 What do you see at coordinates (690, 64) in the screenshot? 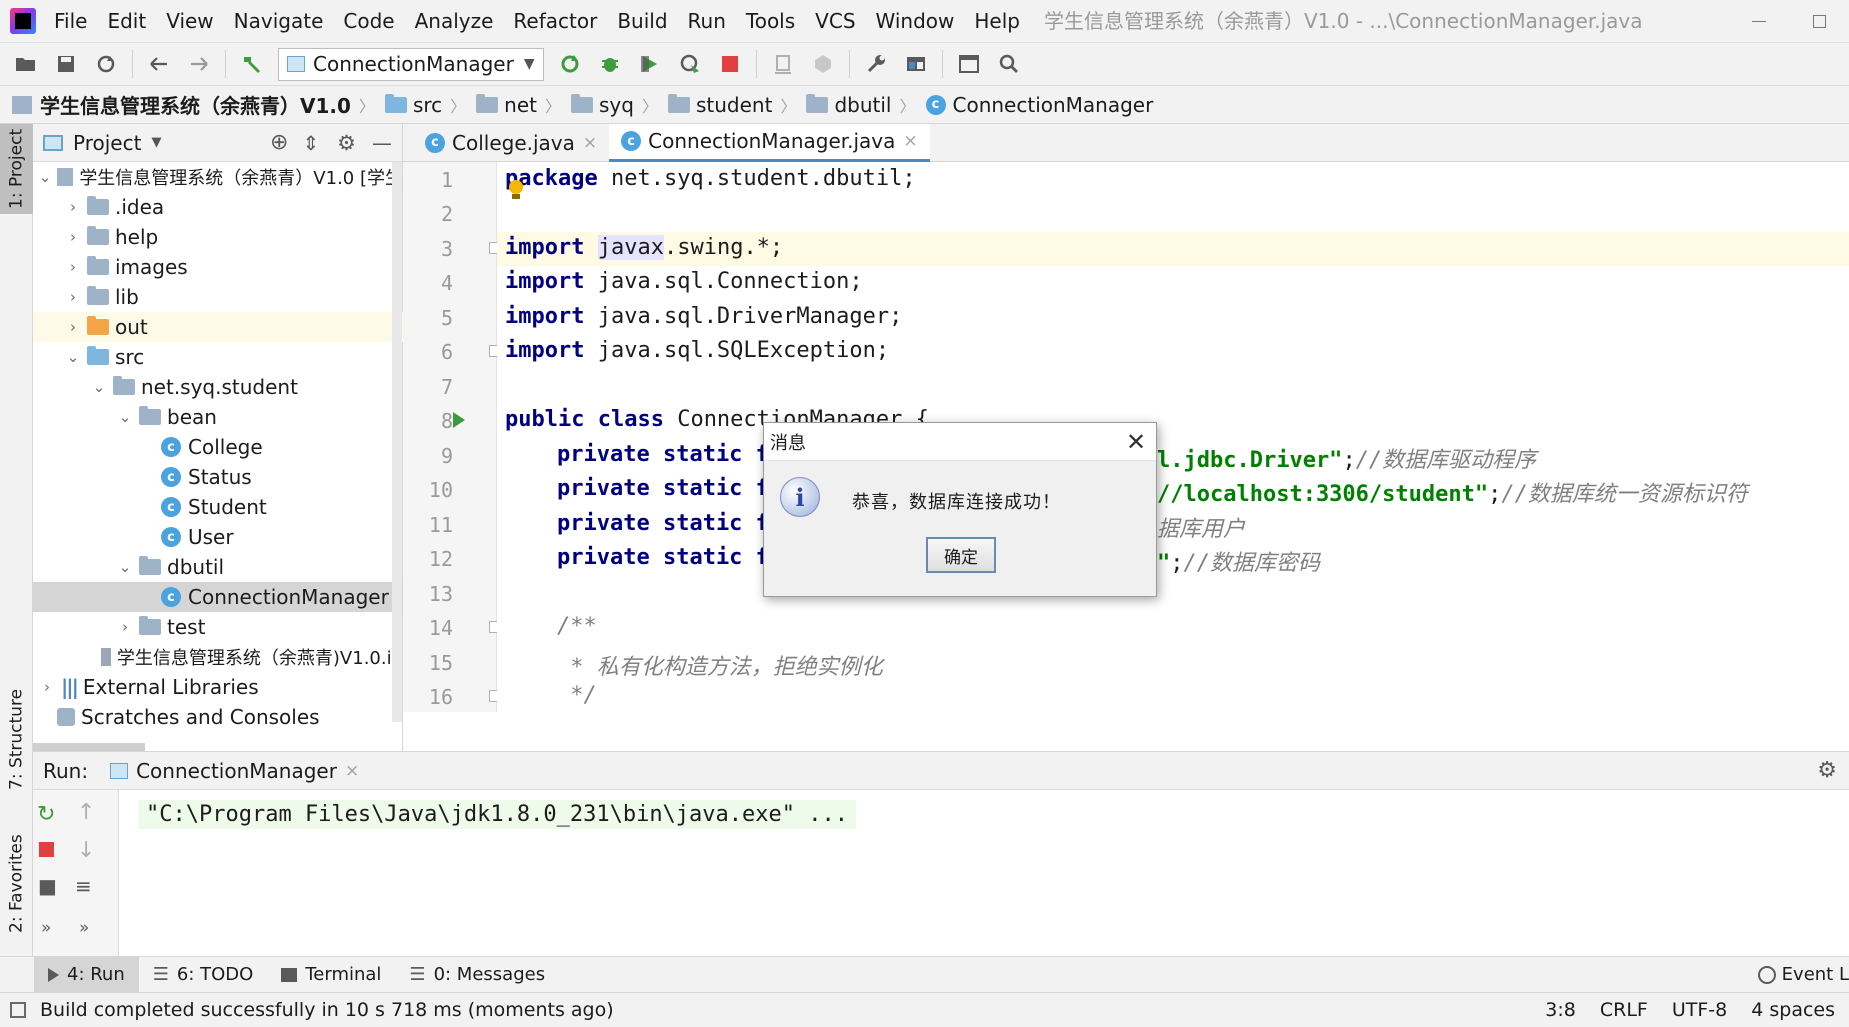
I see `profile-icon` at bounding box center [690, 64].